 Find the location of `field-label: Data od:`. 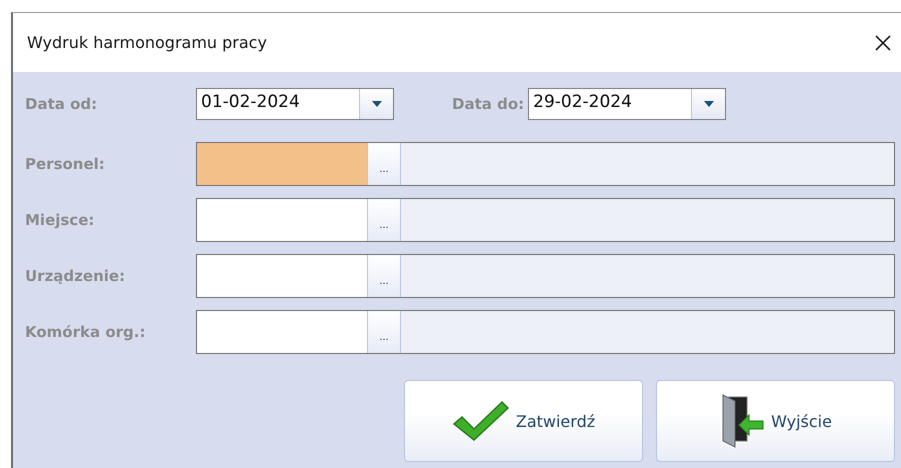

field-label: Data od: is located at coordinates (61, 104).